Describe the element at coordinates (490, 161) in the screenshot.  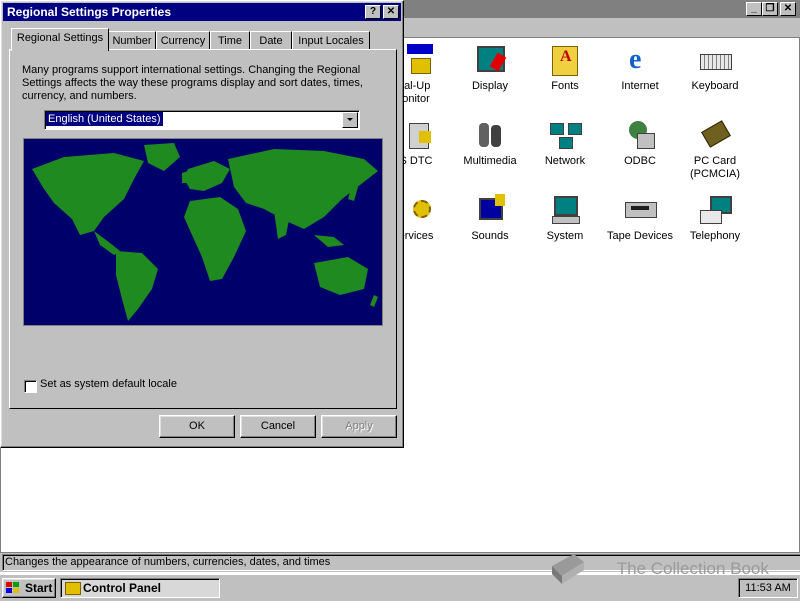
I see `icon-label: Multimedia` at that location.